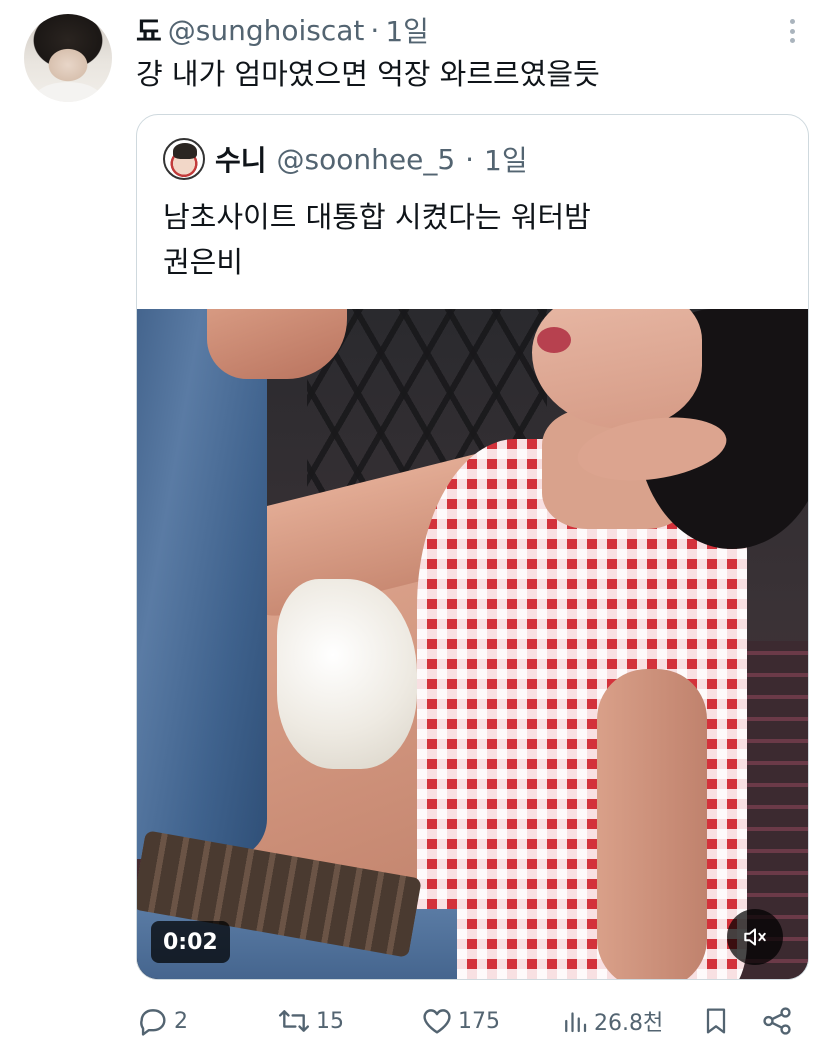 The image size is (835, 1050). What do you see at coordinates (366, 159) in the screenshot?
I see `quoted-handle: @soonhee_5` at bounding box center [366, 159].